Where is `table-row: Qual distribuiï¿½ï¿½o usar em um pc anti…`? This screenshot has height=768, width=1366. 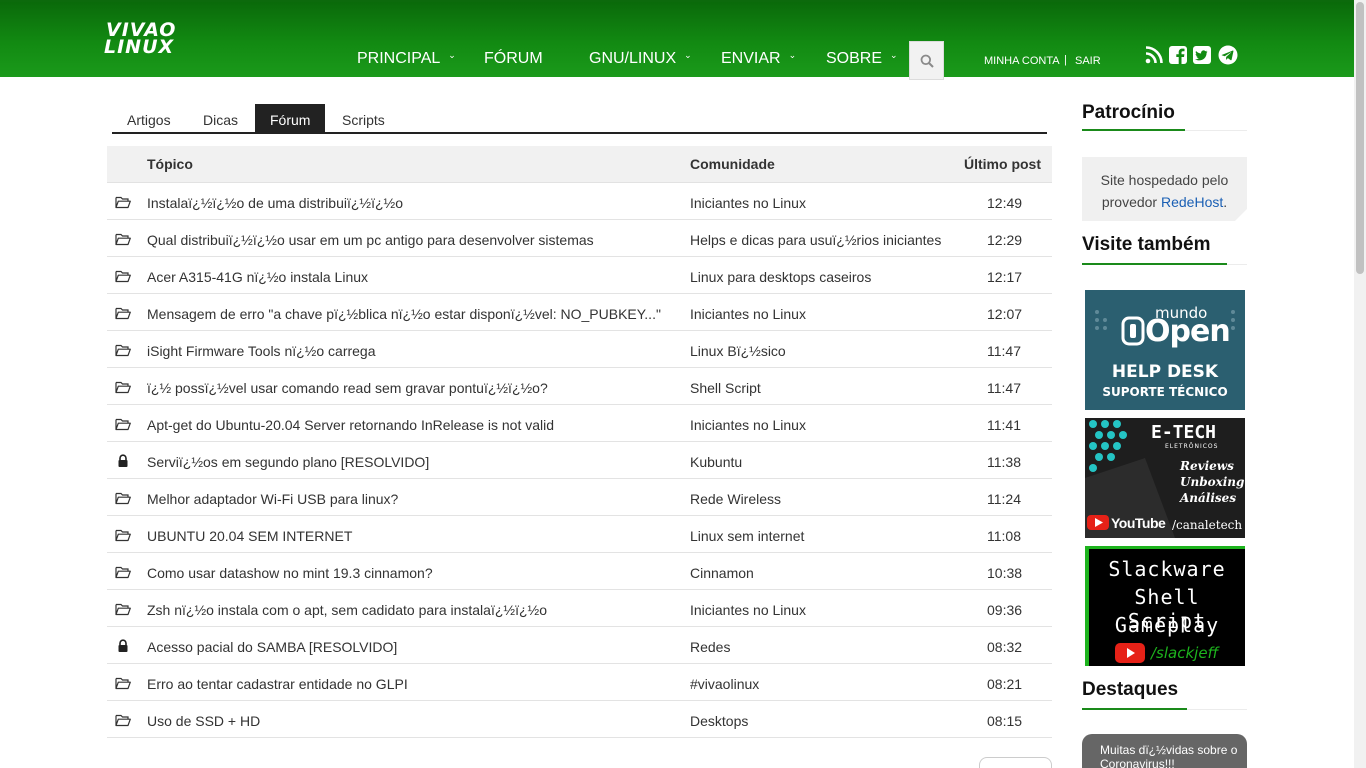 table-row: Qual distribuiï¿½ï¿½o usar em um pc anti… is located at coordinates (579, 238).